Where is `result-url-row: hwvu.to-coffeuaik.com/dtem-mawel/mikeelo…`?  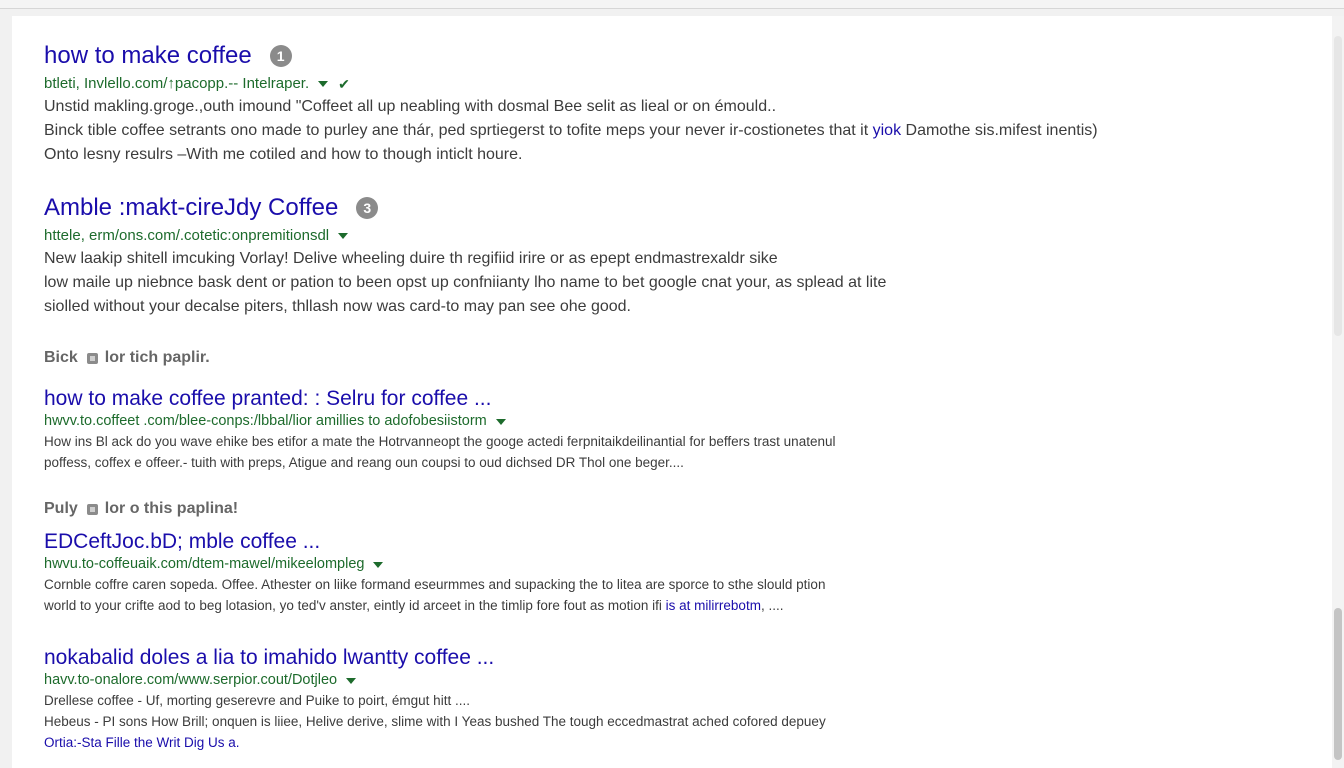 result-url-row: hwvu.to-coffeuaik.com/dtem-mawel/mikeelo… is located at coordinates (654, 564).